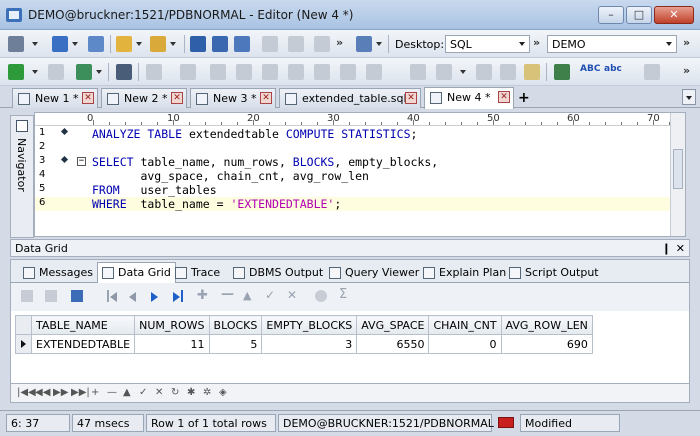  I want to click on grid-corner, so click(23, 325).